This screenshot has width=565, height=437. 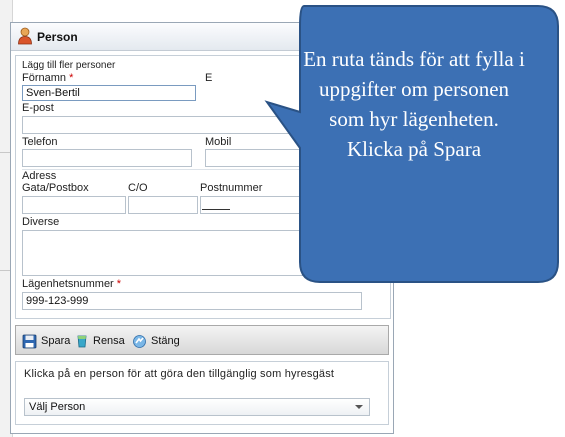 I want to click on postal-label: Postnummer, so click(x=231, y=188).